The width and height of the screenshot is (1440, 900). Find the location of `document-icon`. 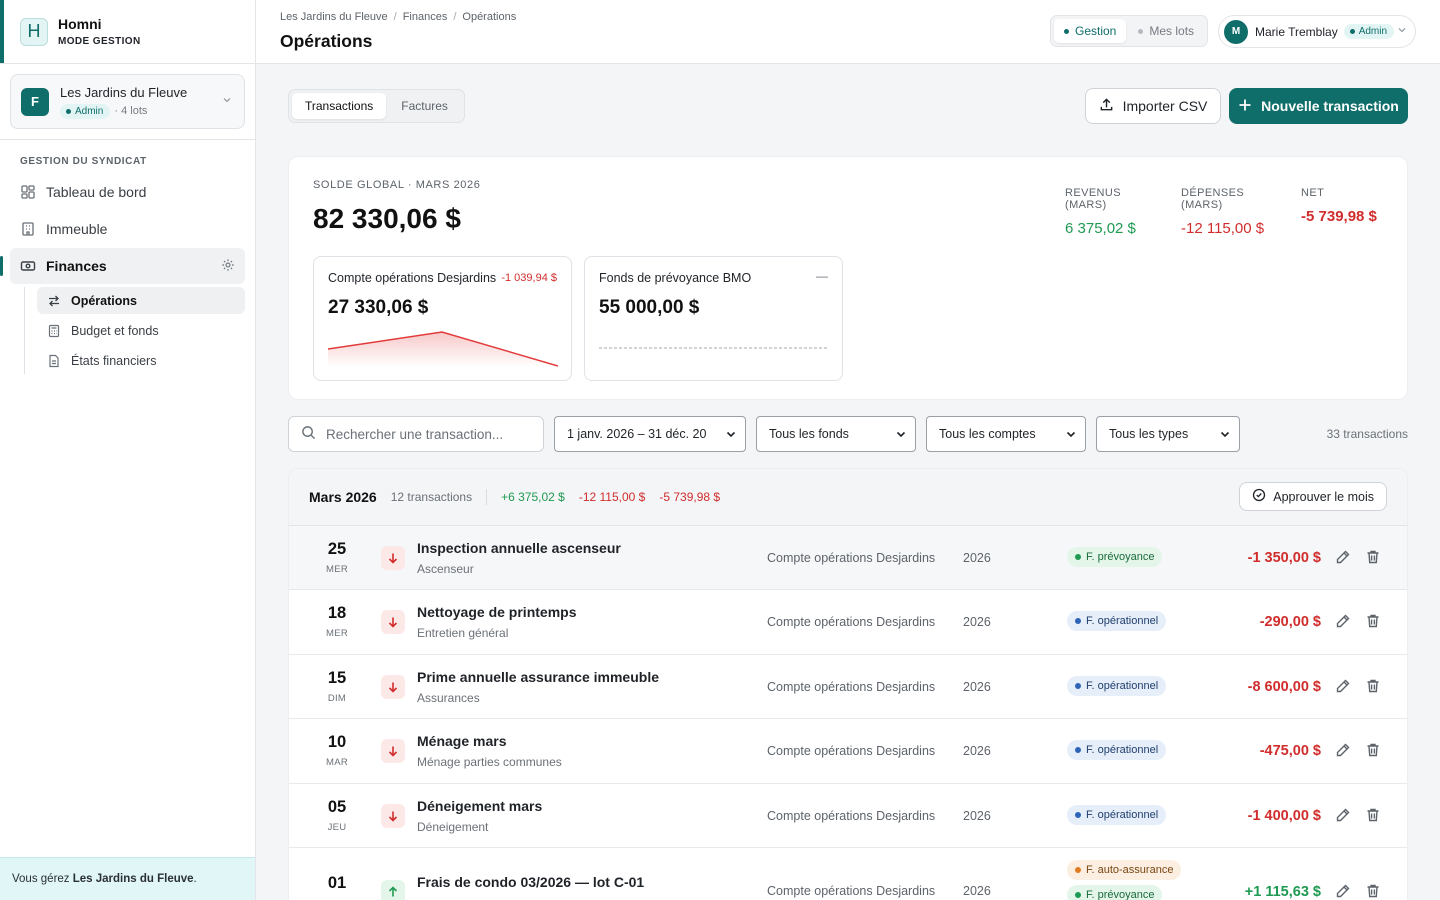

document-icon is located at coordinates (54, 361).